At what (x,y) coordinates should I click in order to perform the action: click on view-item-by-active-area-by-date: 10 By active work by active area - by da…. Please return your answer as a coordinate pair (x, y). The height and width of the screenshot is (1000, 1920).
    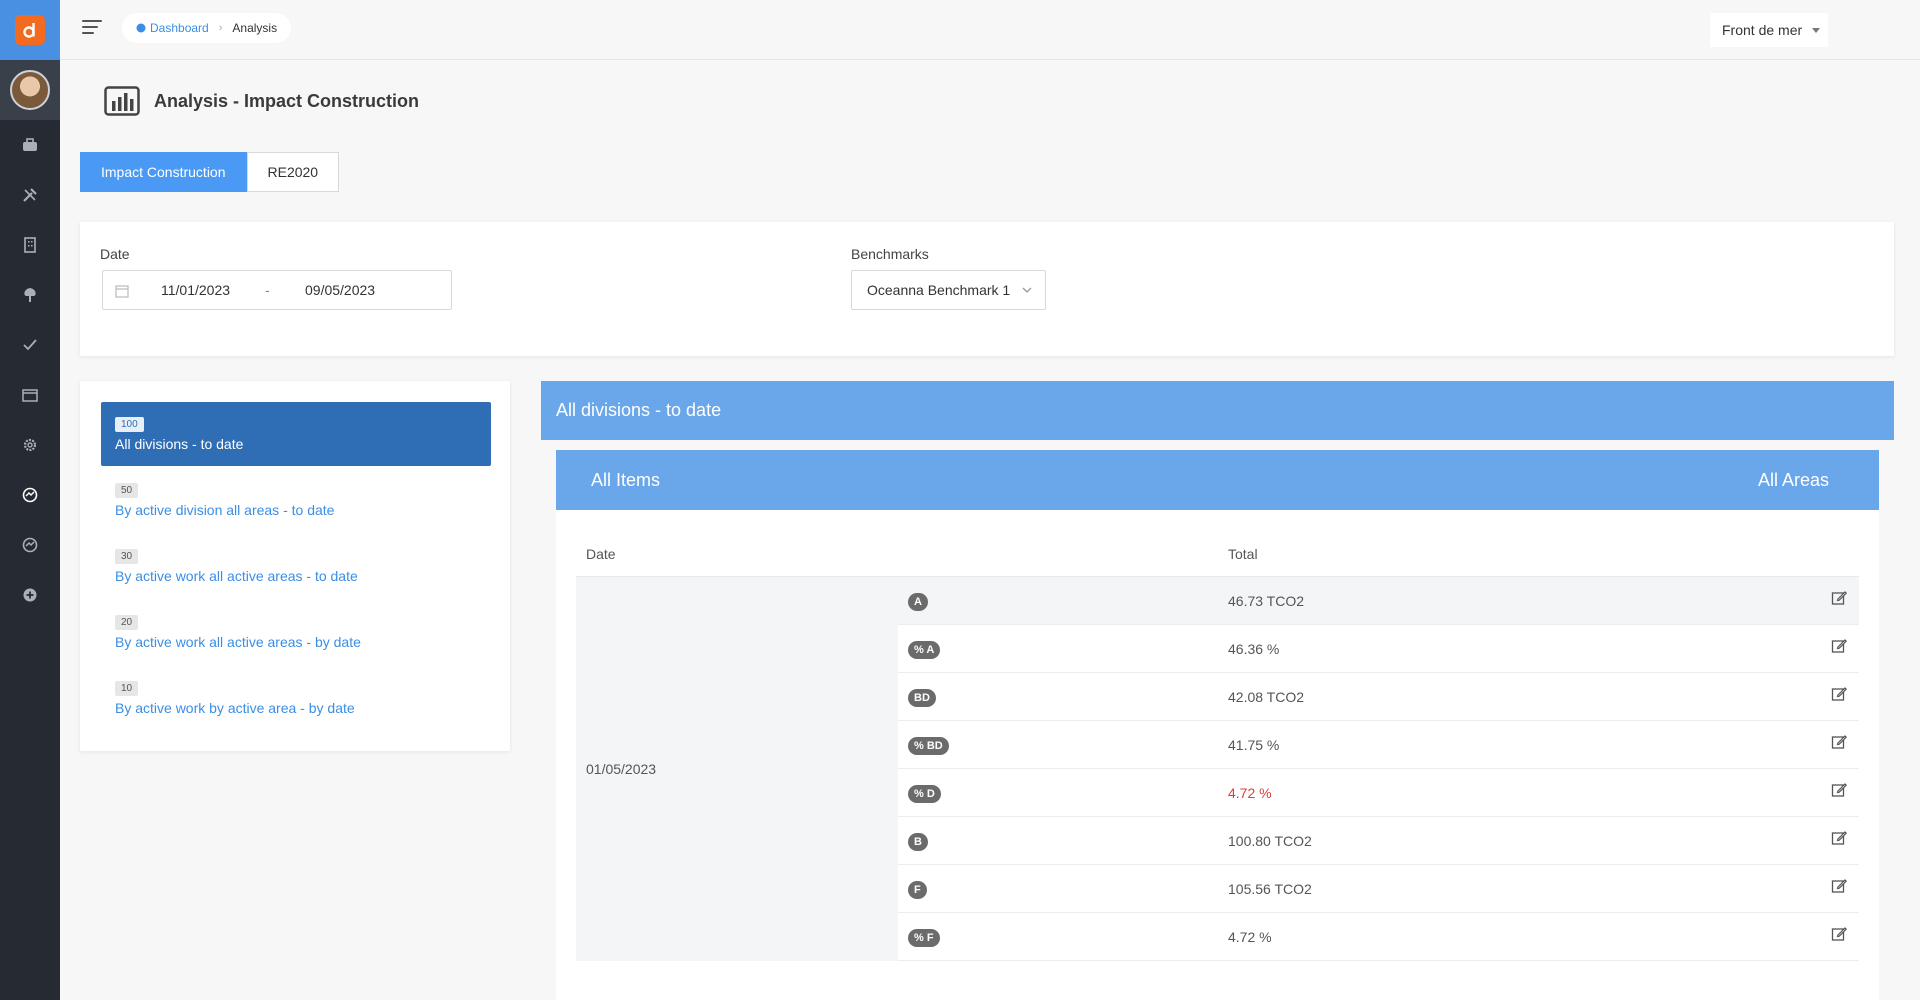
    Looking at the image, I should click on (296, 698).